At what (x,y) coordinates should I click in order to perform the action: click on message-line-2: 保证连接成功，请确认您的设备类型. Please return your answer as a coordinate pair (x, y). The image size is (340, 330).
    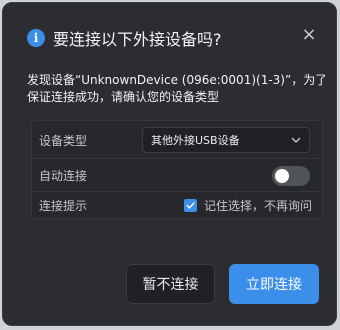
    Looking at the image, I should click on (123, 97).